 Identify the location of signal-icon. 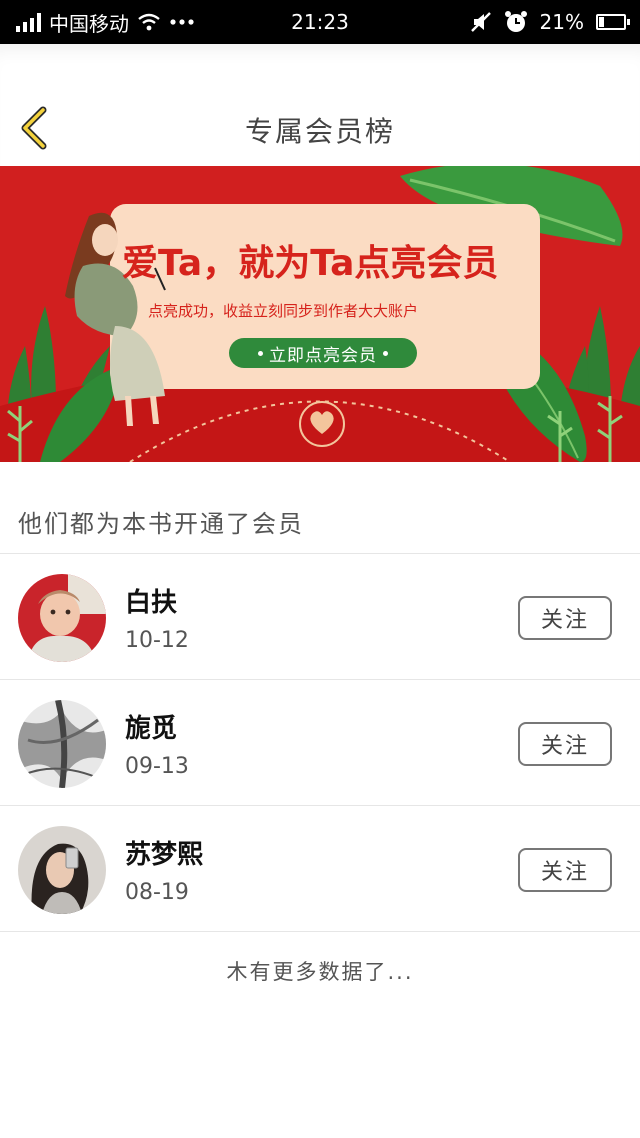
(28, 22).